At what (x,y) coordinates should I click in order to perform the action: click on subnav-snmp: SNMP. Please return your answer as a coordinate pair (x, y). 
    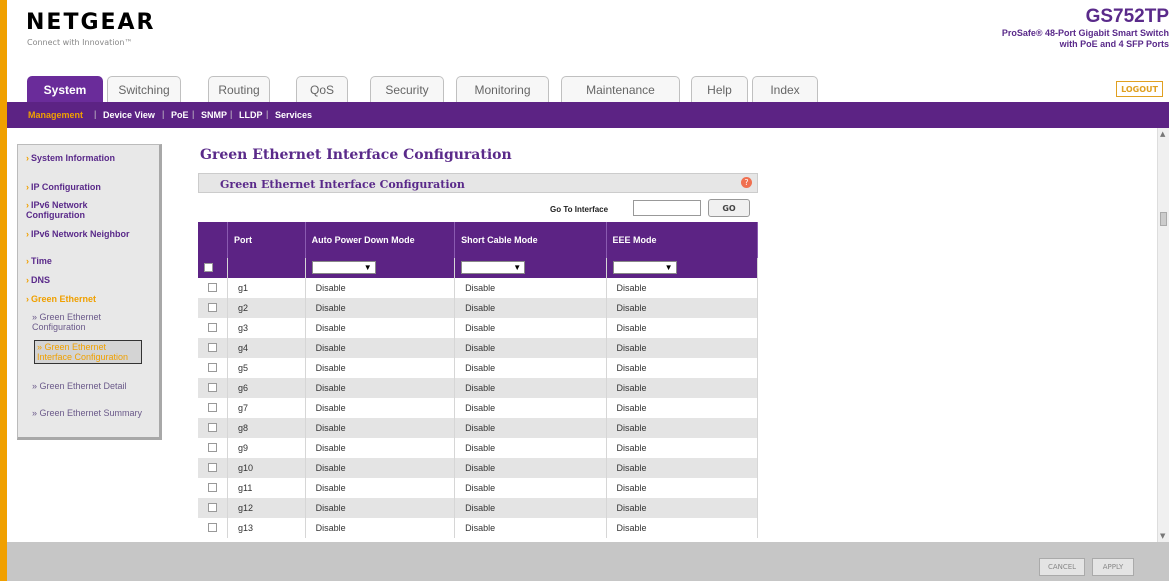
    Looking at the image, I should click on (214, 115).